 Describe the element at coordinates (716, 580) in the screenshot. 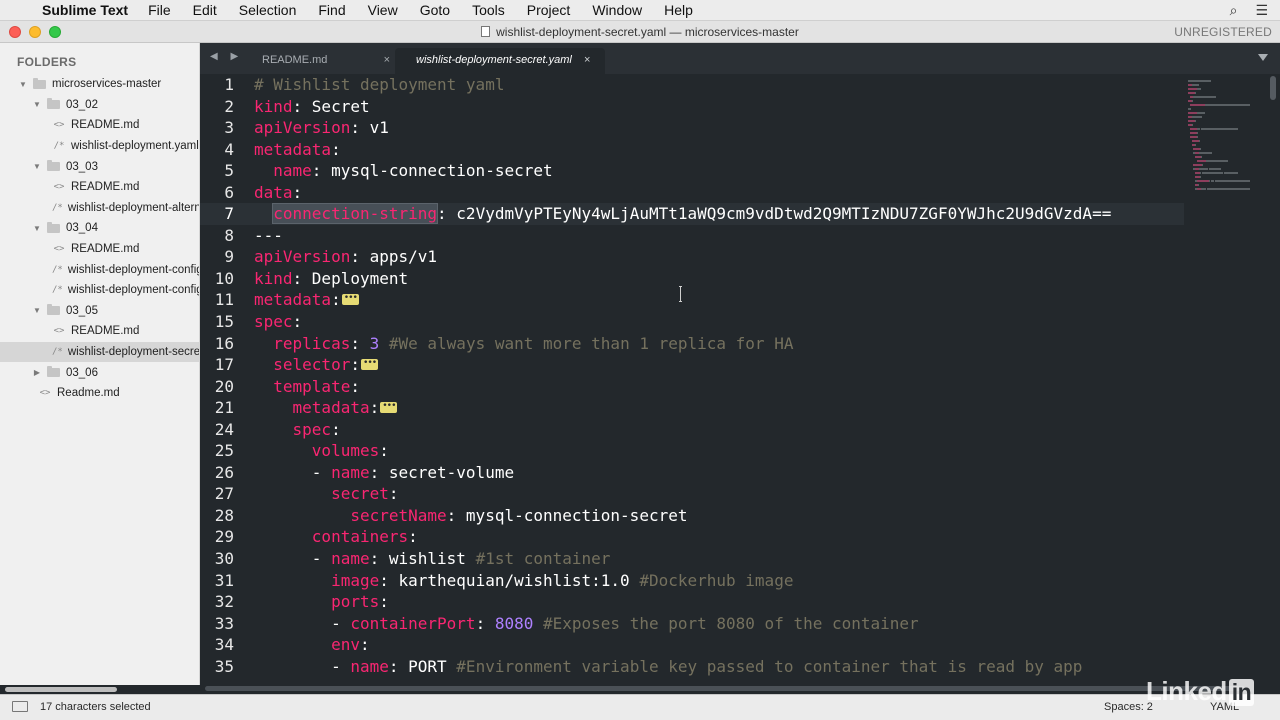

I see `code-token: #Dockerhub image` at that location.